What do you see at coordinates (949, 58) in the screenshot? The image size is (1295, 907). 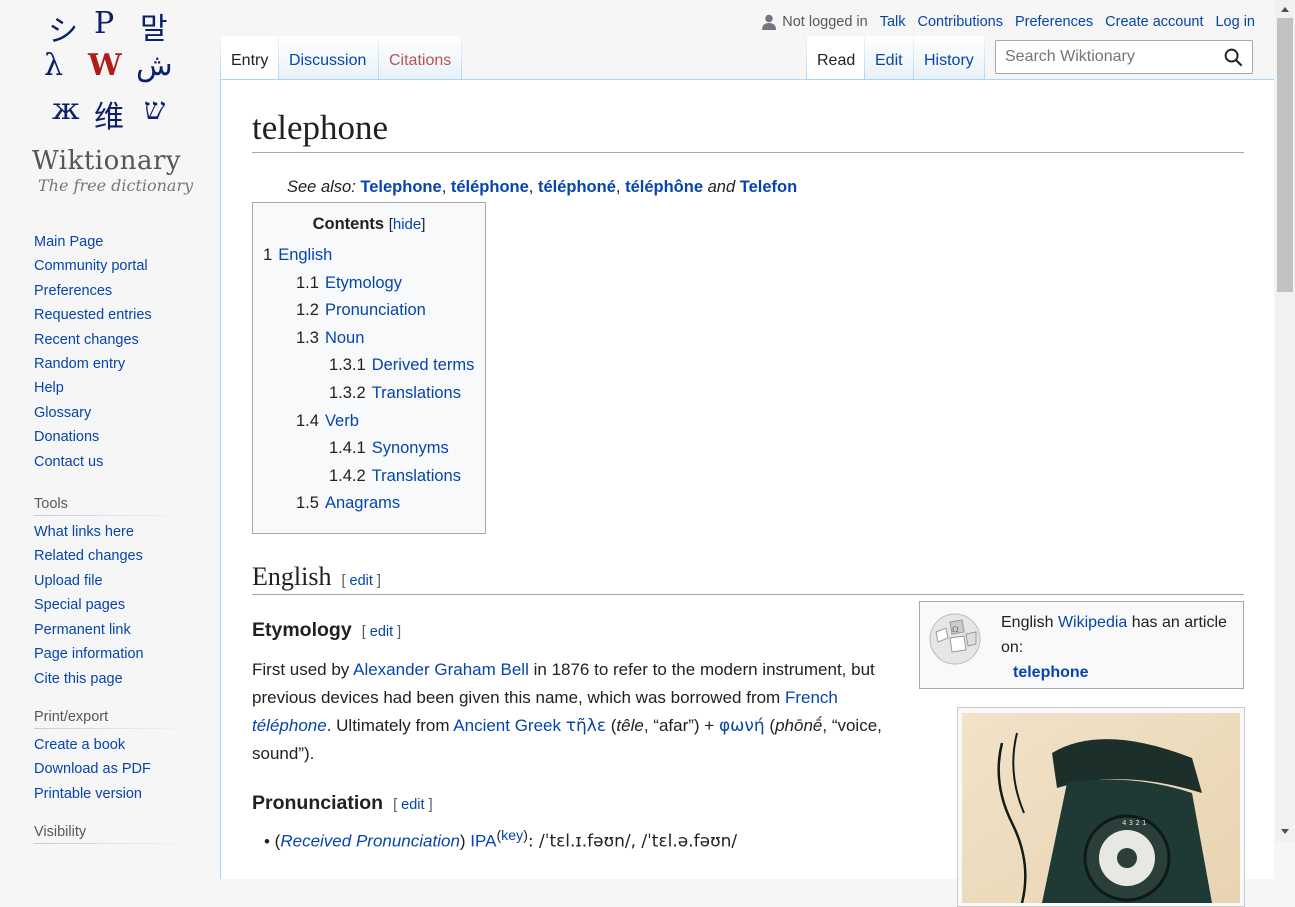 I see `tab-history: History` at bounding box center [949, 58].